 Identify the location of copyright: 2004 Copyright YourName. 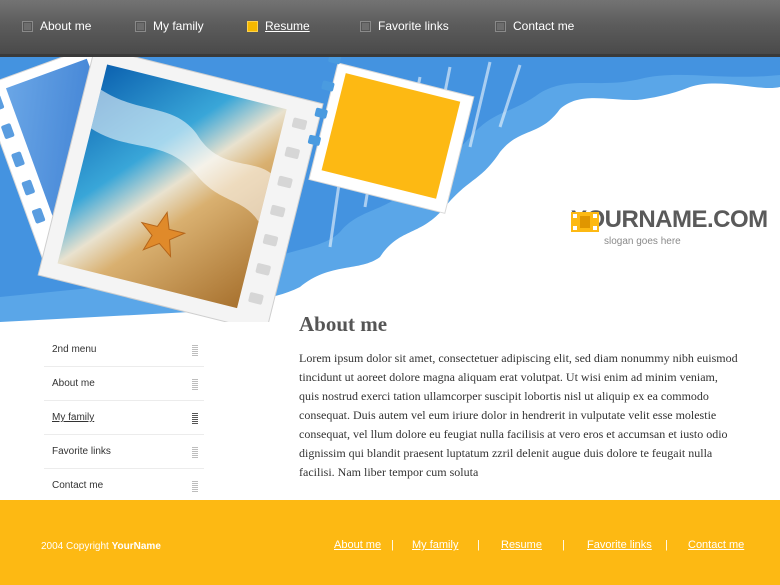
(101, 546).